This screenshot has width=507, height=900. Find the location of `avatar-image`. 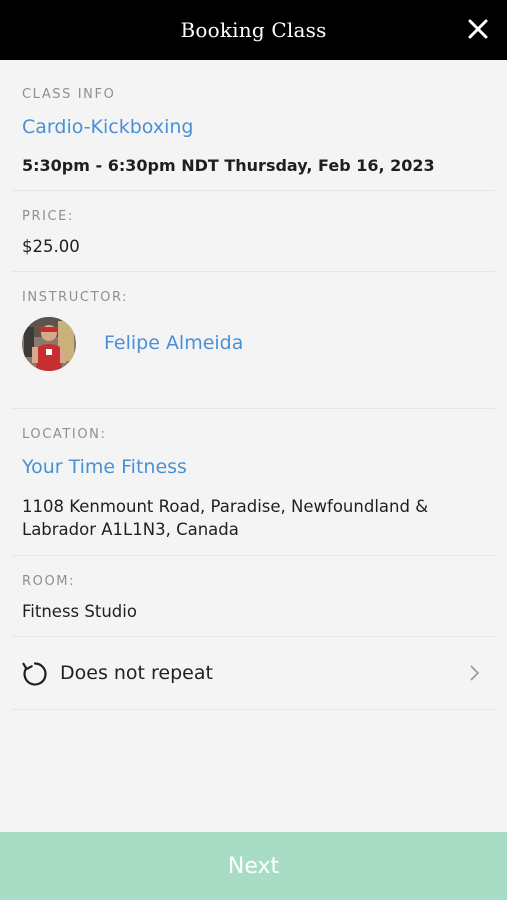

avatar-image is located at coordinates (49, 344).